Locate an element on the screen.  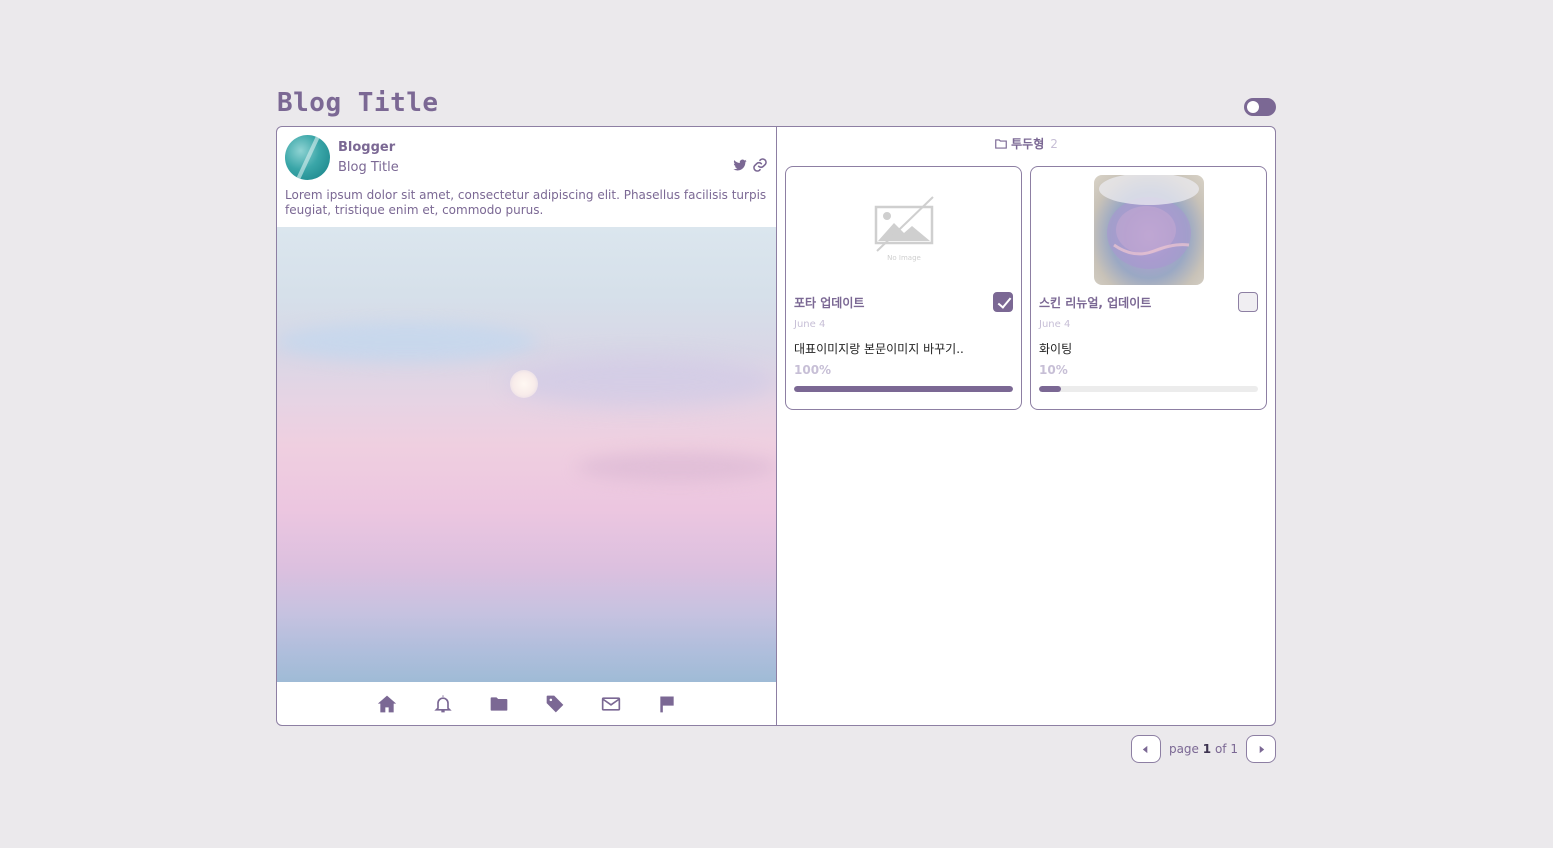
blogger-name: Blogger is located at coordinates (367, 147).